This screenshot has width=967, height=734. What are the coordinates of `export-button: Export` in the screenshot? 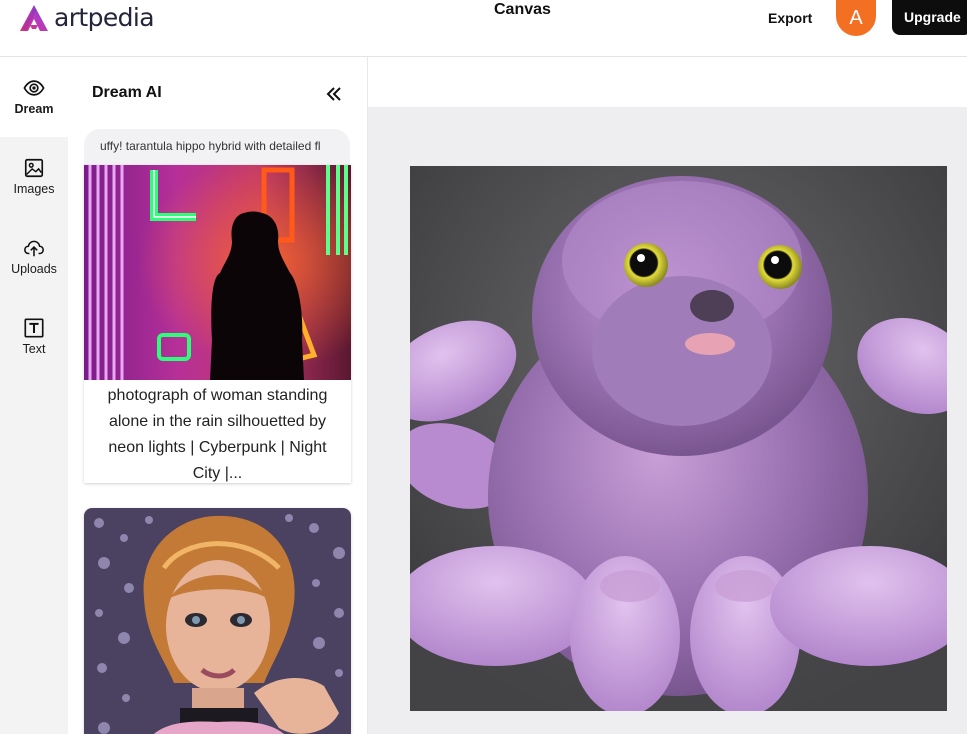 It's located at (790, 18).